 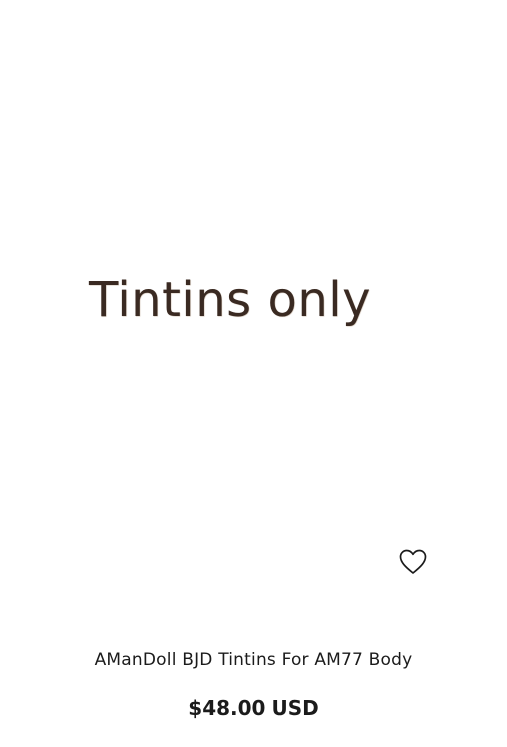 What do you see at coordinates (227, 708) in the screenshot?
I see `price-amount: $48.00` at bounding box center [227, 708].